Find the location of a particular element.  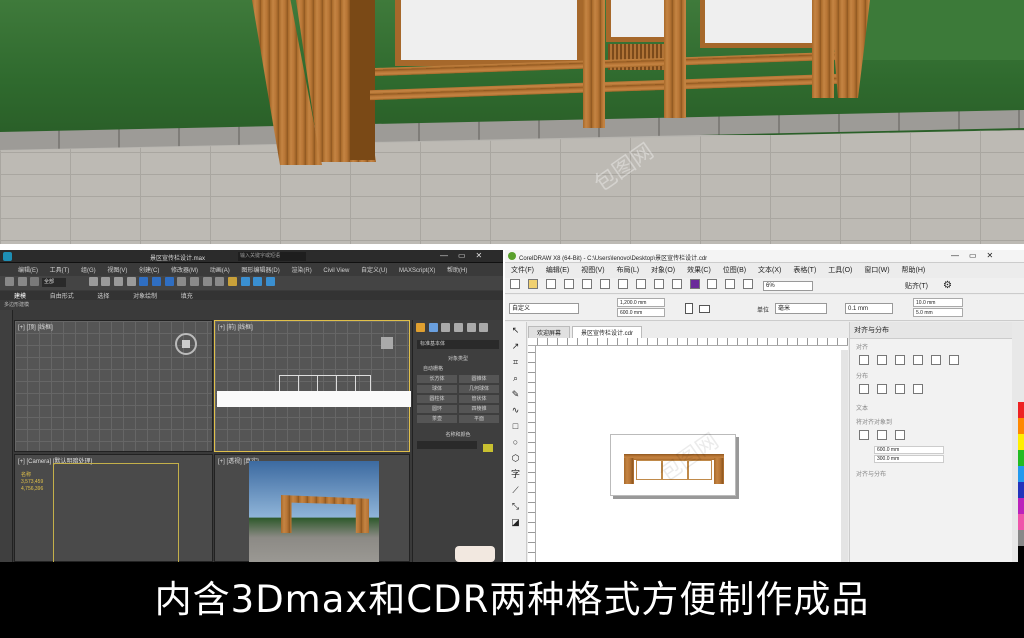

page-width-field: 1,200.0 mm is located at coordinates (641, 302).